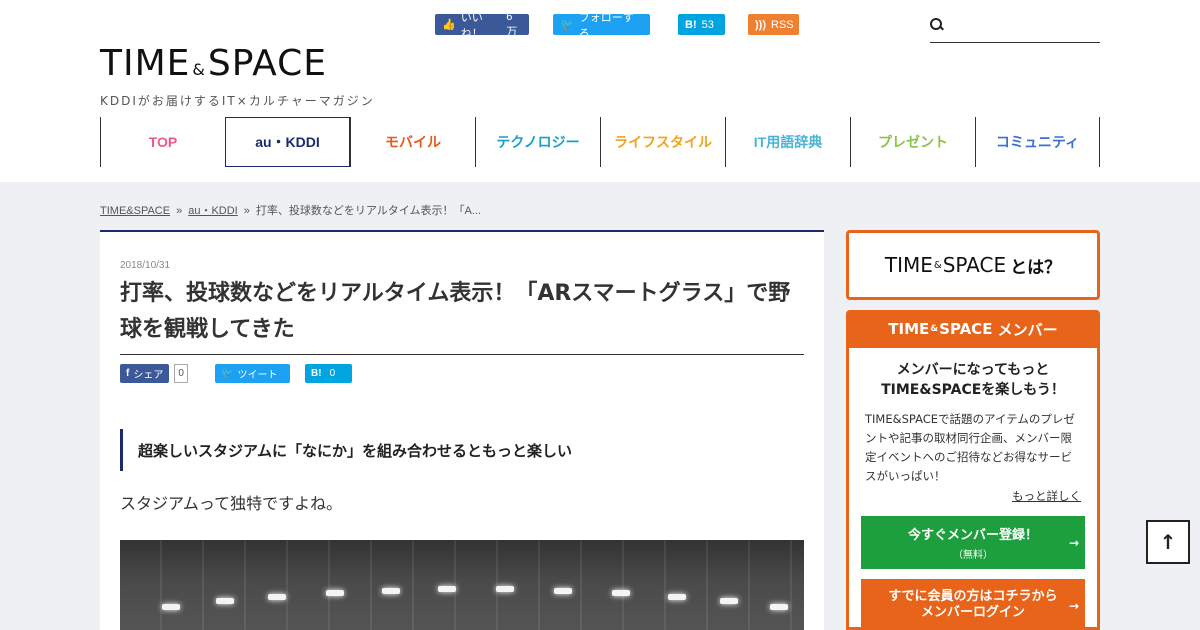 The width and height of the screenshot is (1200, 630). I want to click on nav-label: IT用語辞典, so click(788, 142).